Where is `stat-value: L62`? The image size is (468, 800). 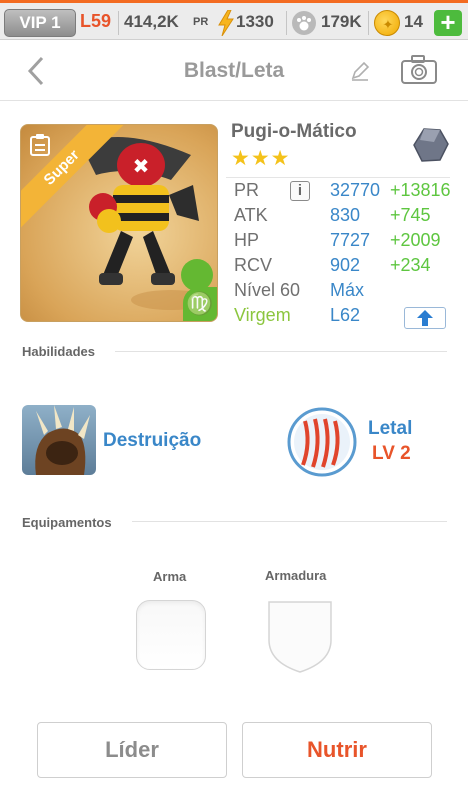
stat-value: L62 is located at coordinates (345, 315).